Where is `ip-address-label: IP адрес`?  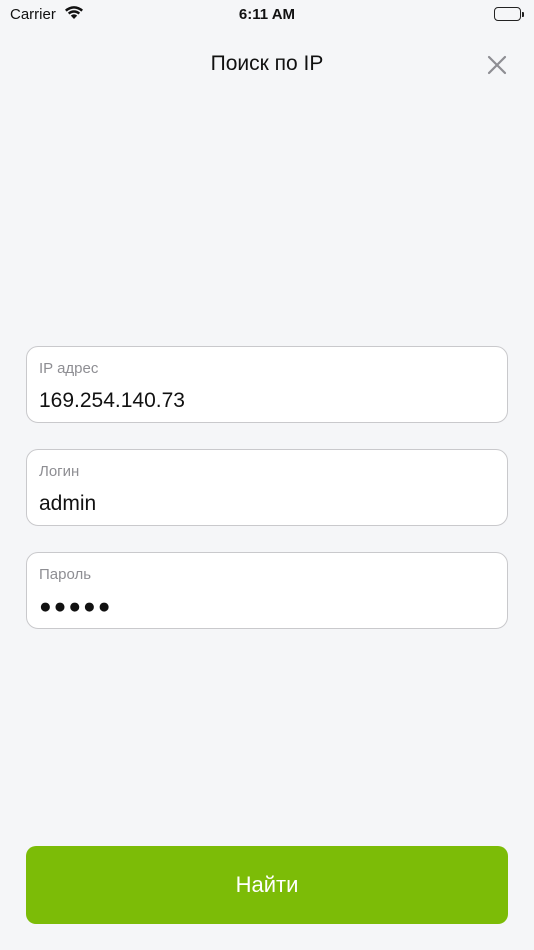 ip-address-label: IP адрес is located at coordinates (69, 368).